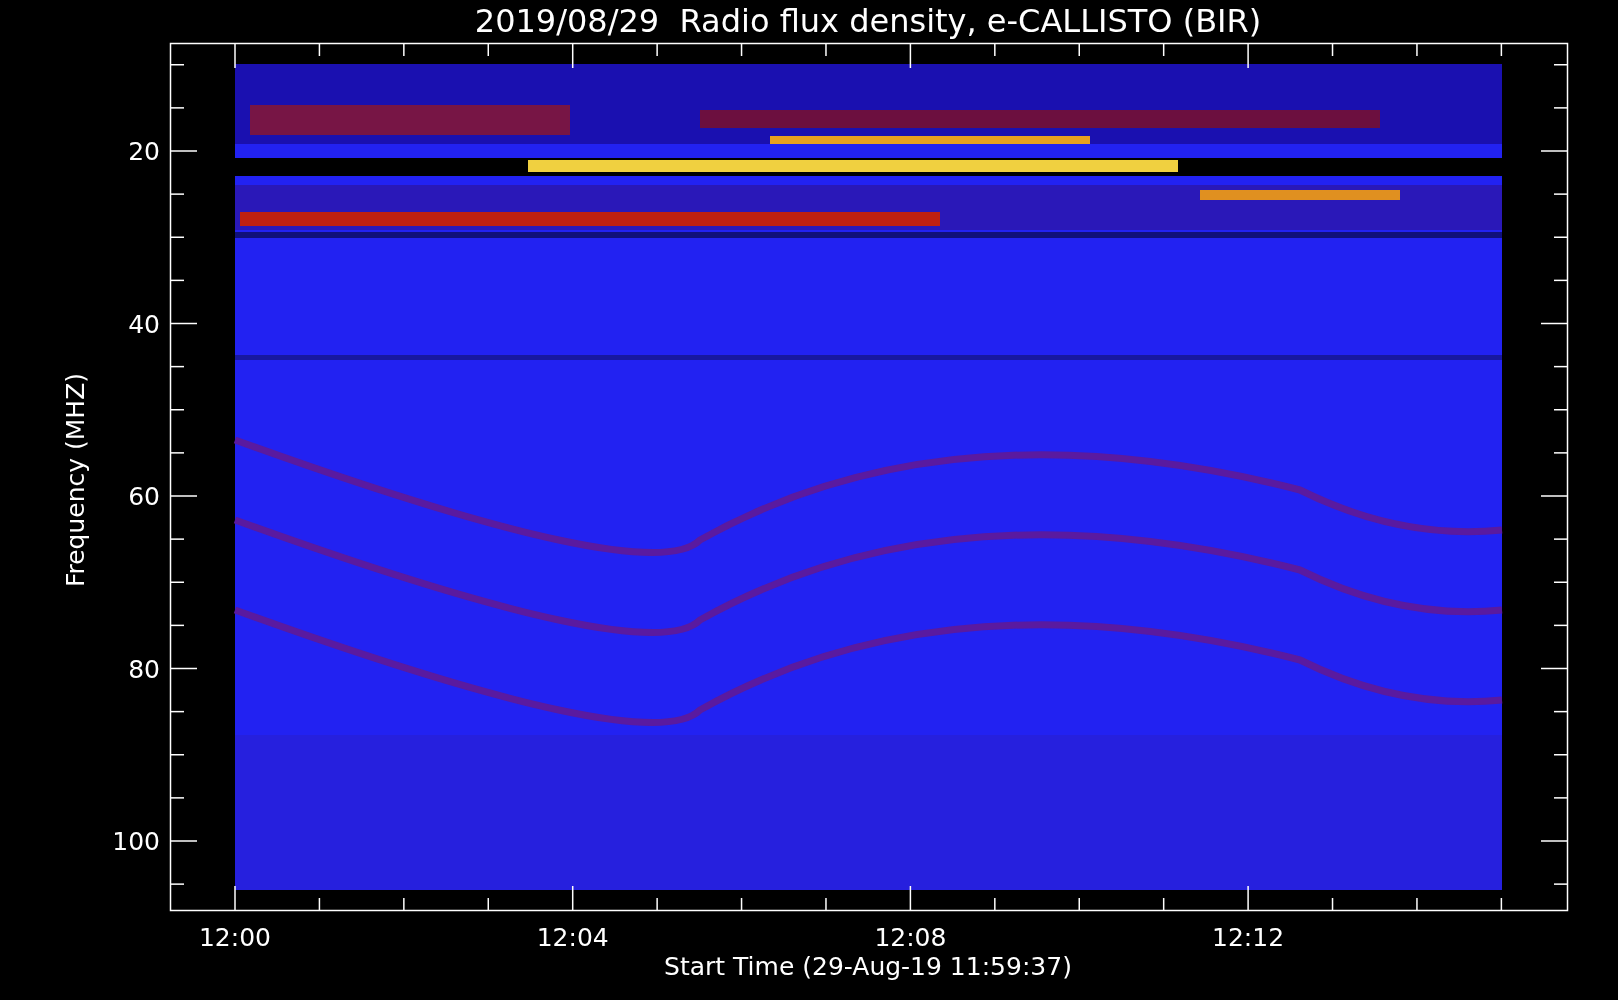 The width and height of the screenshot is (1618, 1000). Describe the element at coordinates (868, 21) in the screenshot. I see `chart-title: 2019/08/29 Radio flux density, e-CALLISTO (BIR)` at that location.